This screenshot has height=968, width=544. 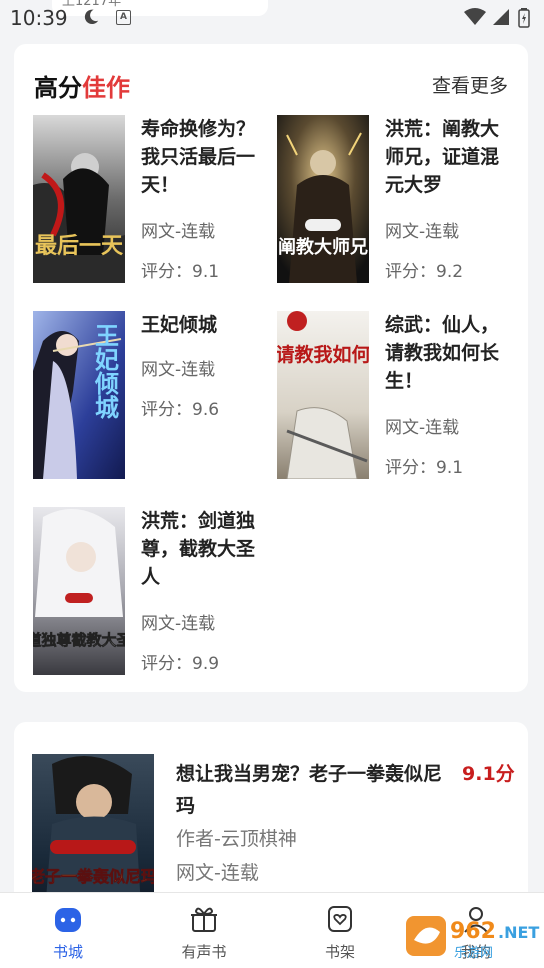 I want to click on battery-icon, so click(x=524, y=18).